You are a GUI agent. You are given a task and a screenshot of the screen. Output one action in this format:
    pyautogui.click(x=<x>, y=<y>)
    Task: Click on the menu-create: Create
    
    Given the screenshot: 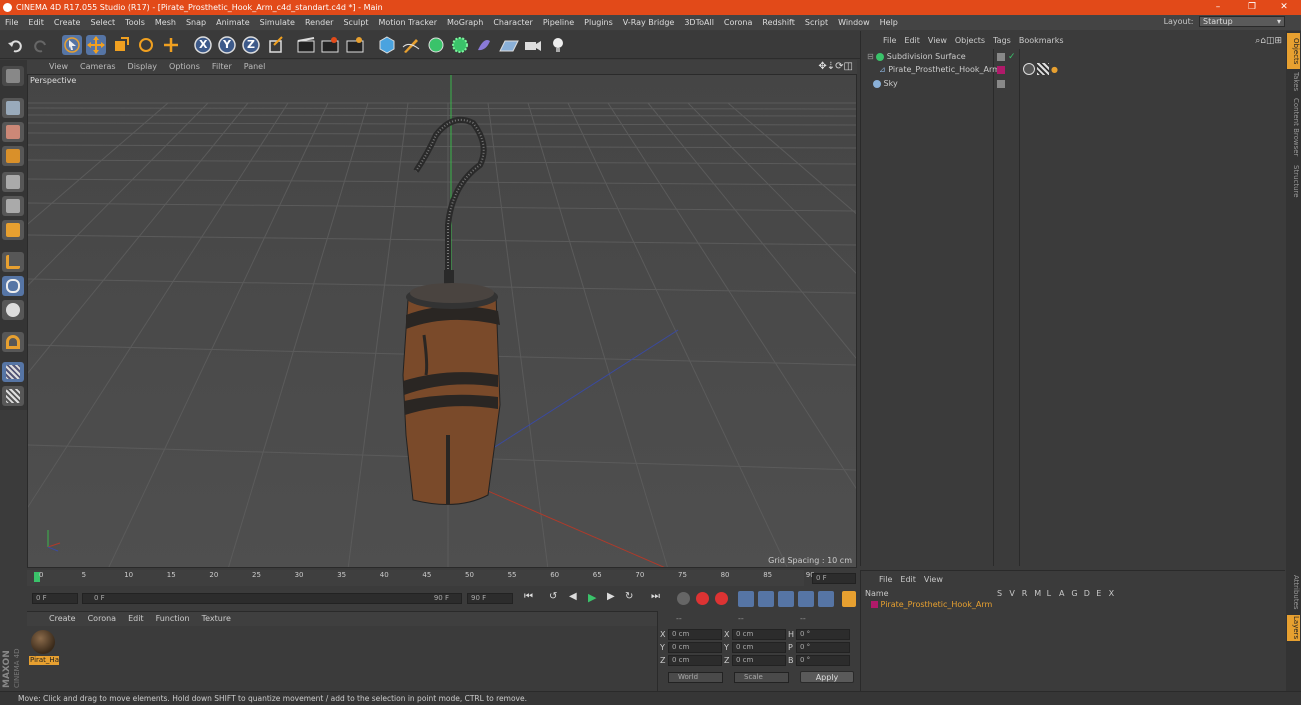 What is the action you would take?
    pyautogui.click(x=67, y=22)
    